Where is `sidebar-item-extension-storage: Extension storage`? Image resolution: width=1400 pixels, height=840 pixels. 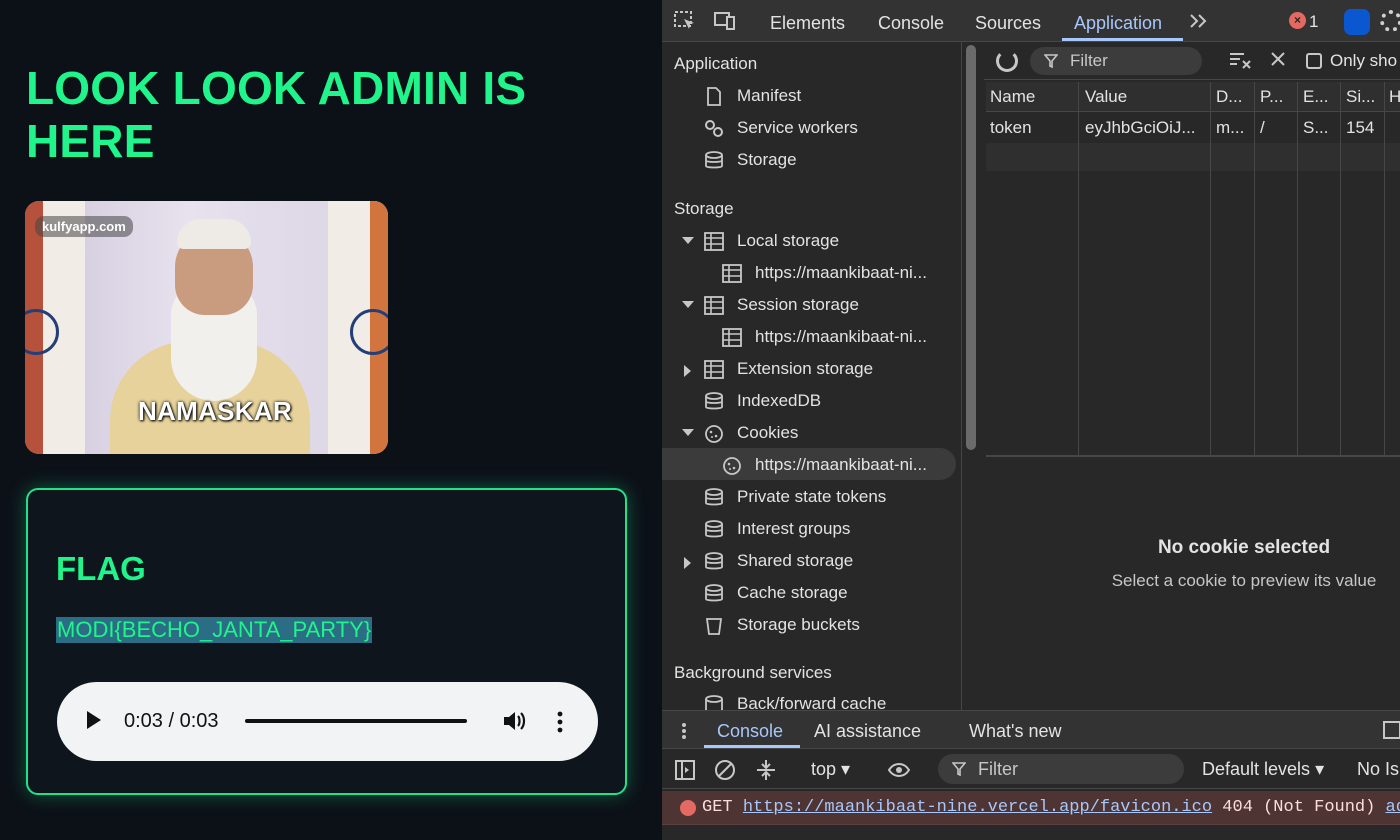 sidebar-item-extension-storage: Extension storage is located at coordinates (818, 369).